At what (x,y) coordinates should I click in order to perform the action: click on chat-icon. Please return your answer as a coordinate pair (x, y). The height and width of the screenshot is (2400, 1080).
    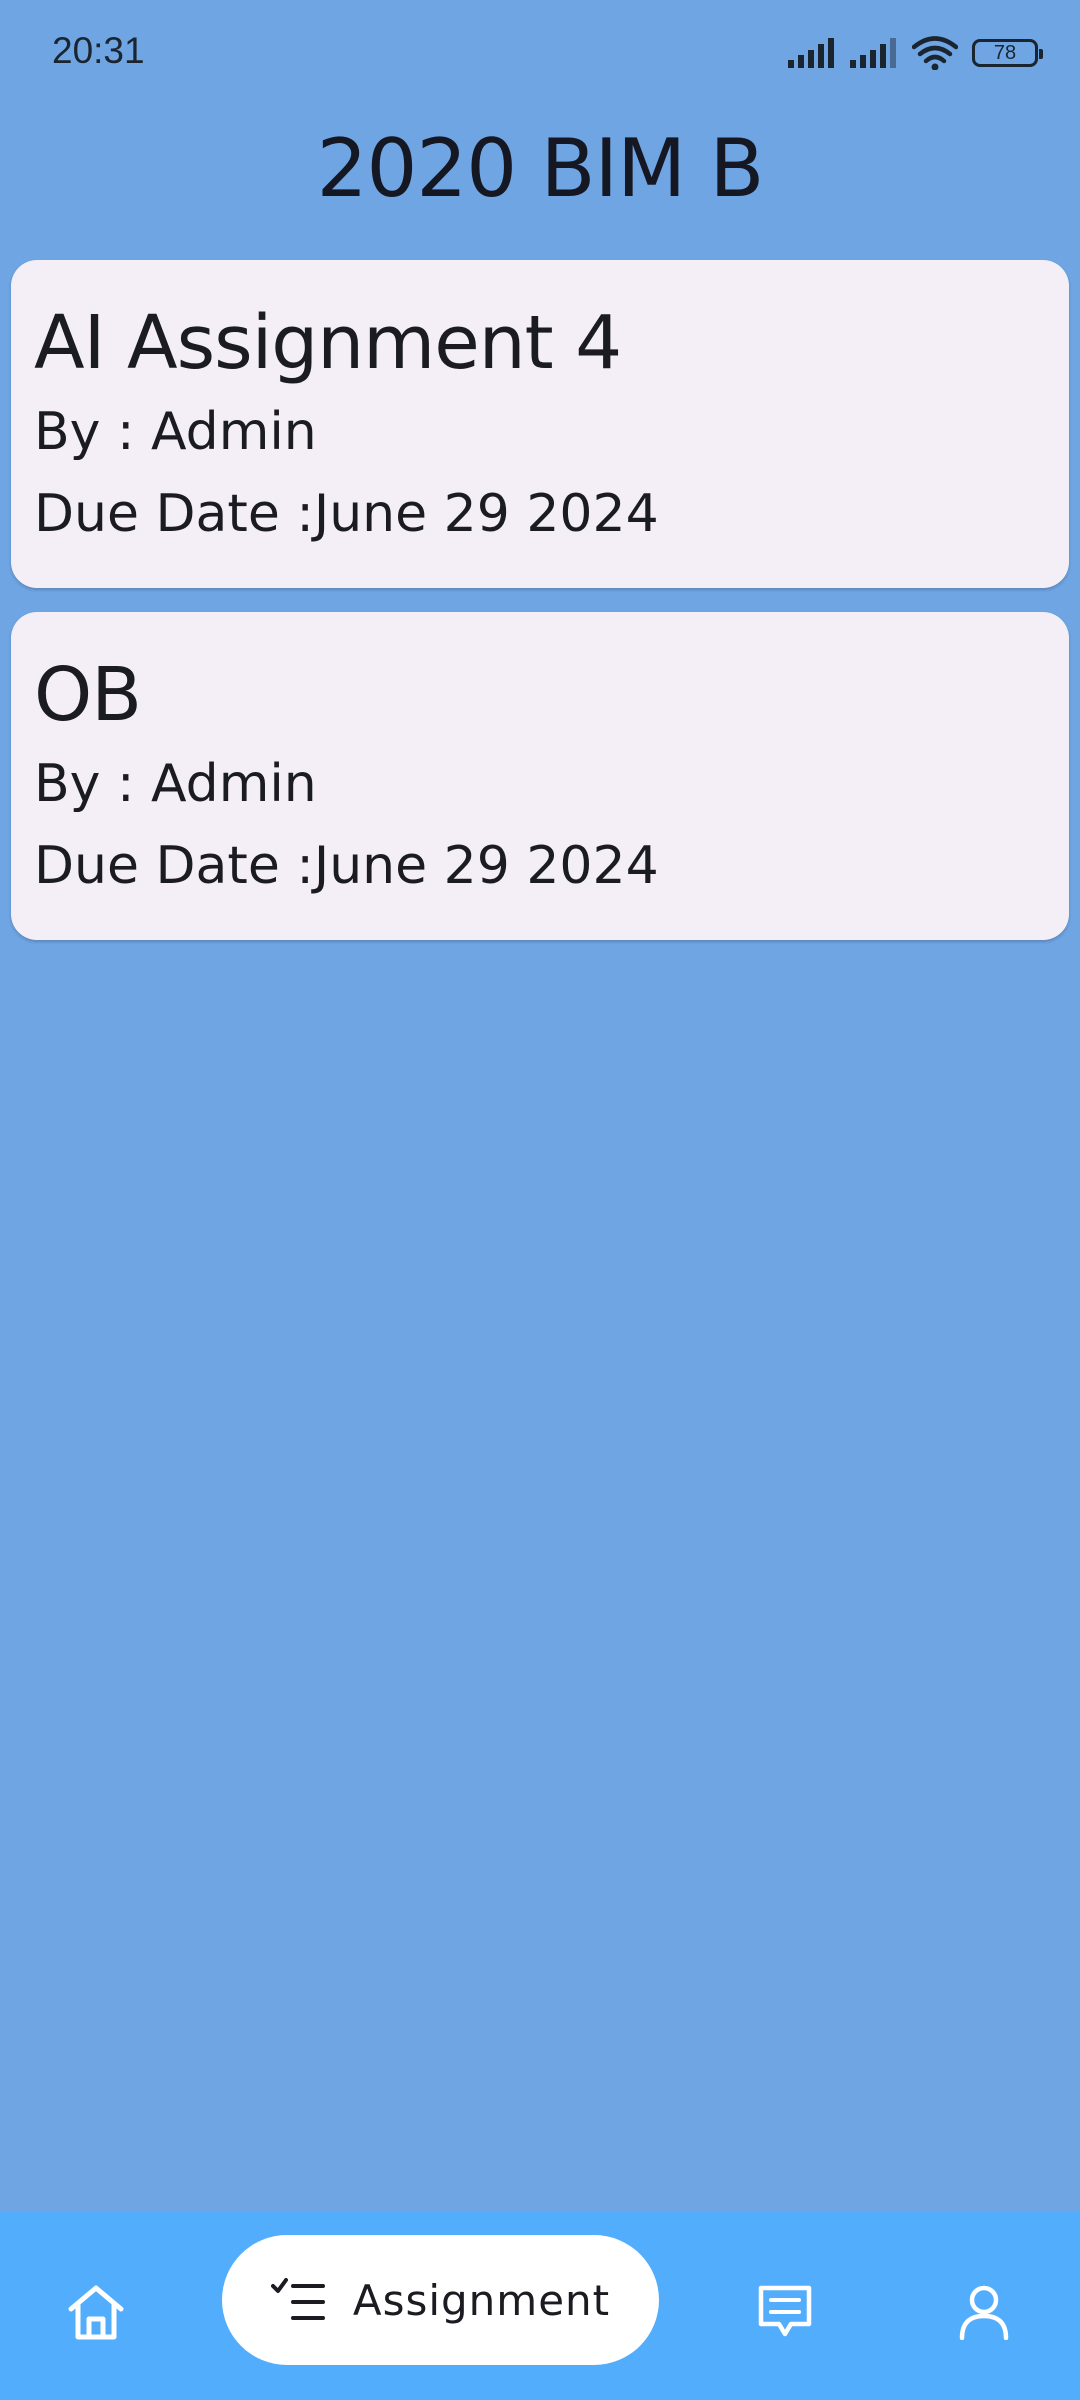
    Looking at the image, I should click on (785, 2311).